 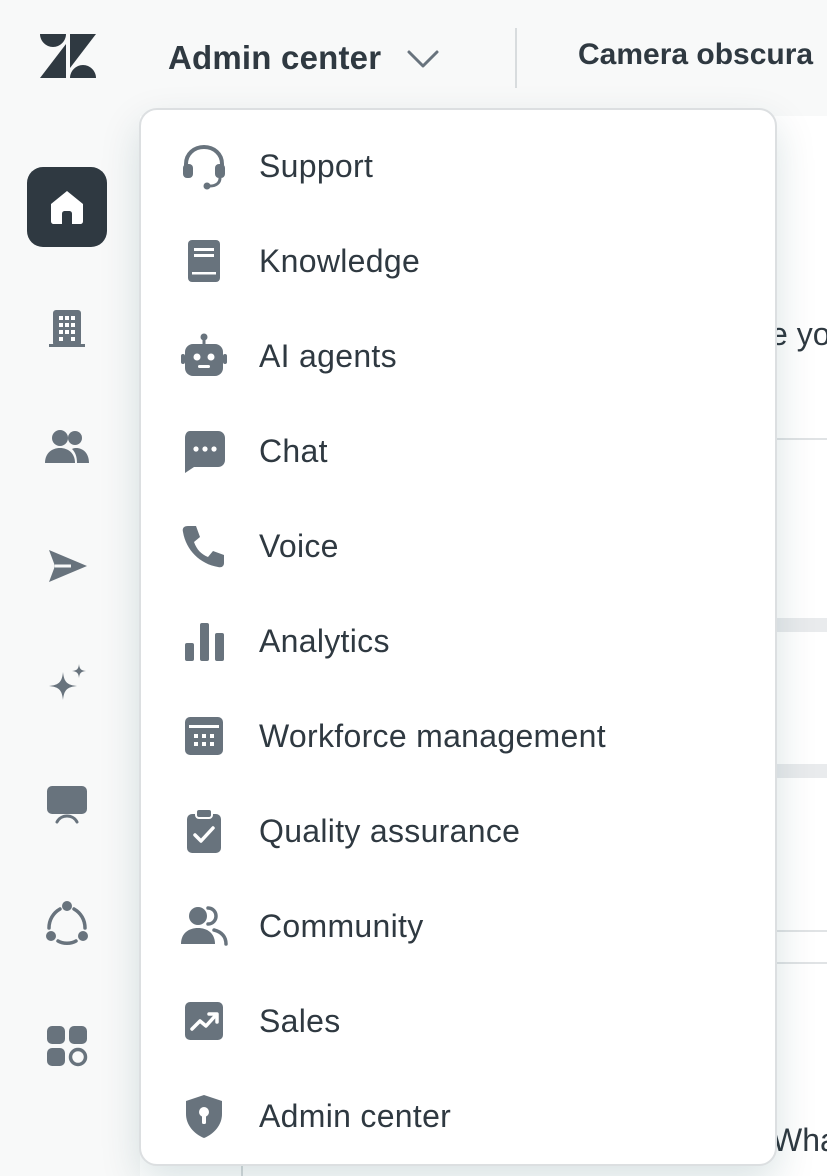 What do you see at coordinates (458, 356) in the screenshot?
I see `menu-item-ai-agents: AI agents` at bounding box center [458, 356].